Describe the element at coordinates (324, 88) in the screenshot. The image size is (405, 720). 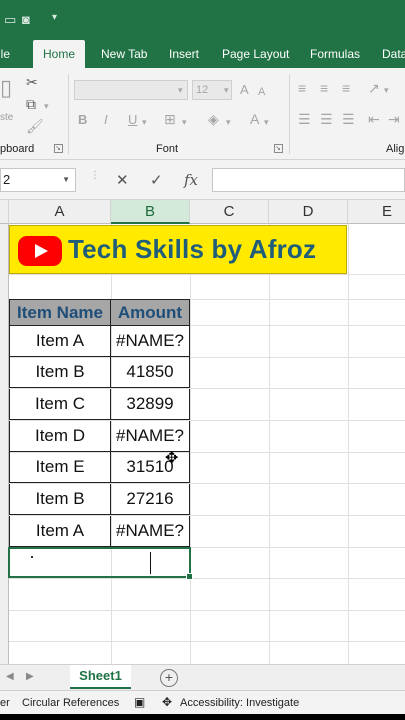
I see `align-middle-icon: ≡` at that location.